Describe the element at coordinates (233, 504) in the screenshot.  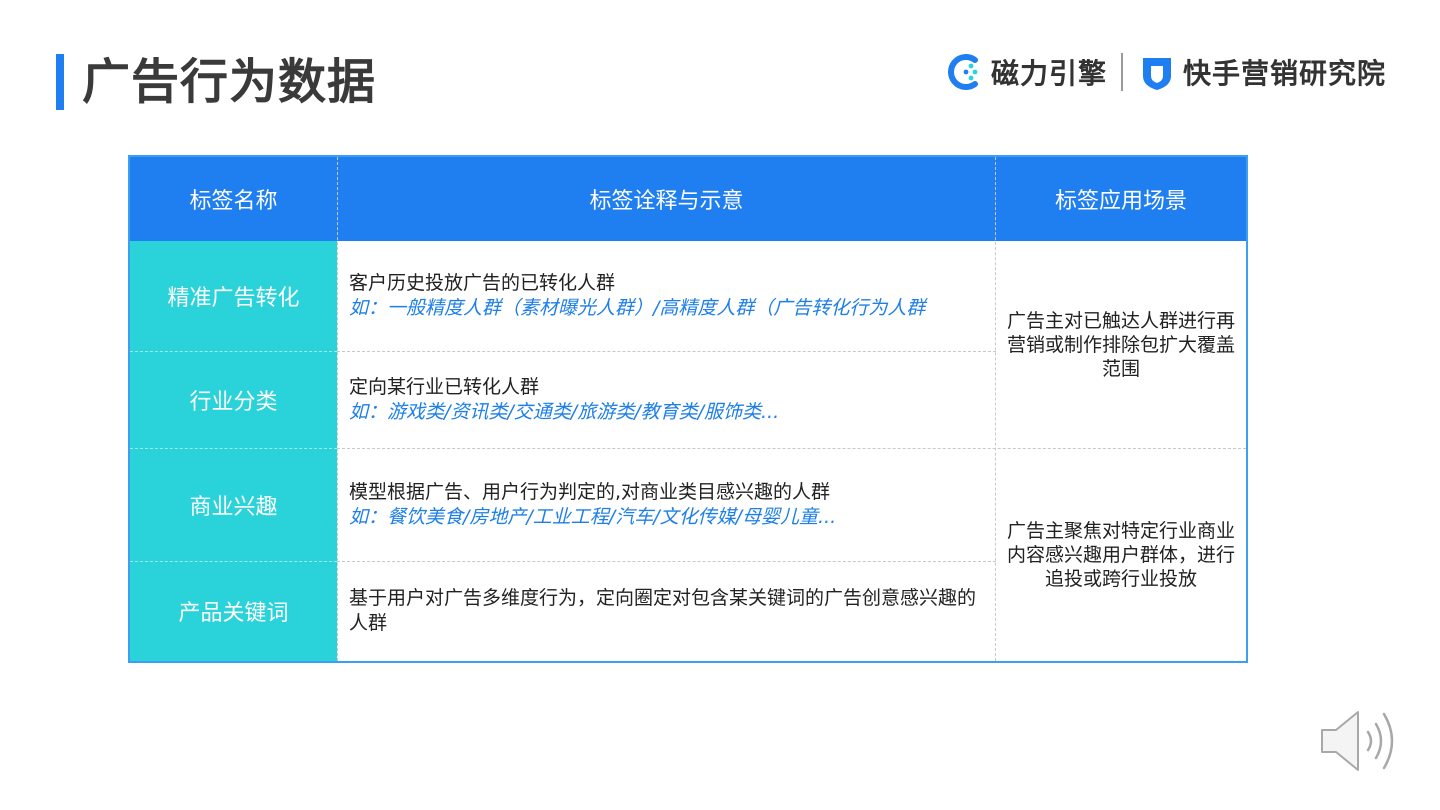
I see `row-label-business-interest: 商业兴趣` at that location.